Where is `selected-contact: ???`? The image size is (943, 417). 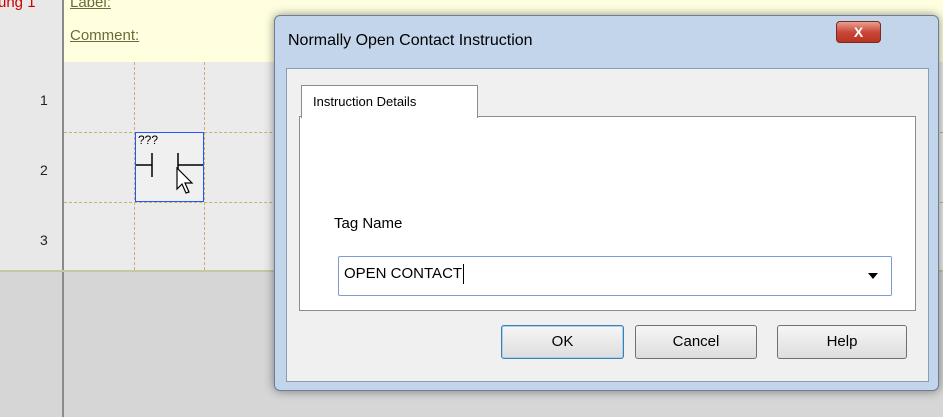 selected-contact: ??? is located at coordinates (169, 167).